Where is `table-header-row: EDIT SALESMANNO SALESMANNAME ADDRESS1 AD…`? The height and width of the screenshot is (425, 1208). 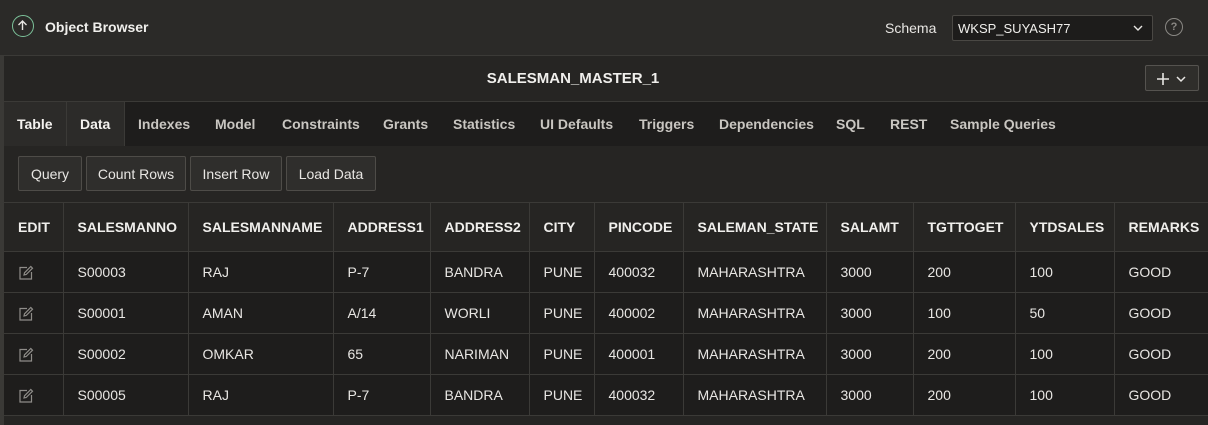 table-header-row: EDIT SALESMANNO SALESMANNAME ADDRESS1 AD… is located at coordinates (606, 227).